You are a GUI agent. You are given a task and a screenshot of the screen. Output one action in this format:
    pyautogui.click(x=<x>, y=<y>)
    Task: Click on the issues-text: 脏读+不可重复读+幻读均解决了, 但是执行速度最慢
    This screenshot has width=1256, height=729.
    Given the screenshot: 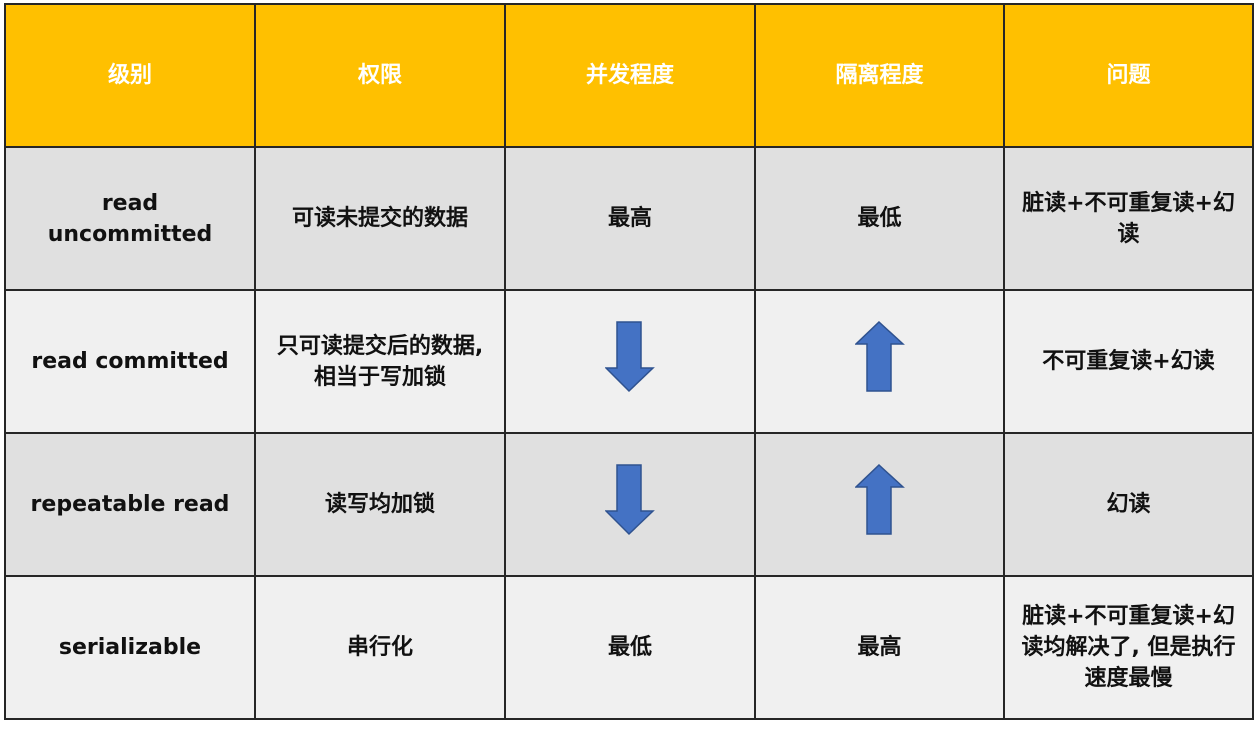 What is the action you would take?
    pyautogui.click(x=1128, y=647)
    